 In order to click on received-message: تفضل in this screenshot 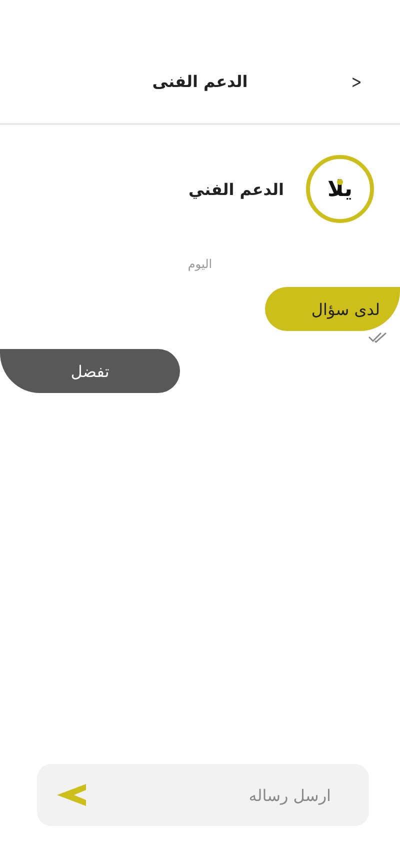, I will do `click(90, 371)`.